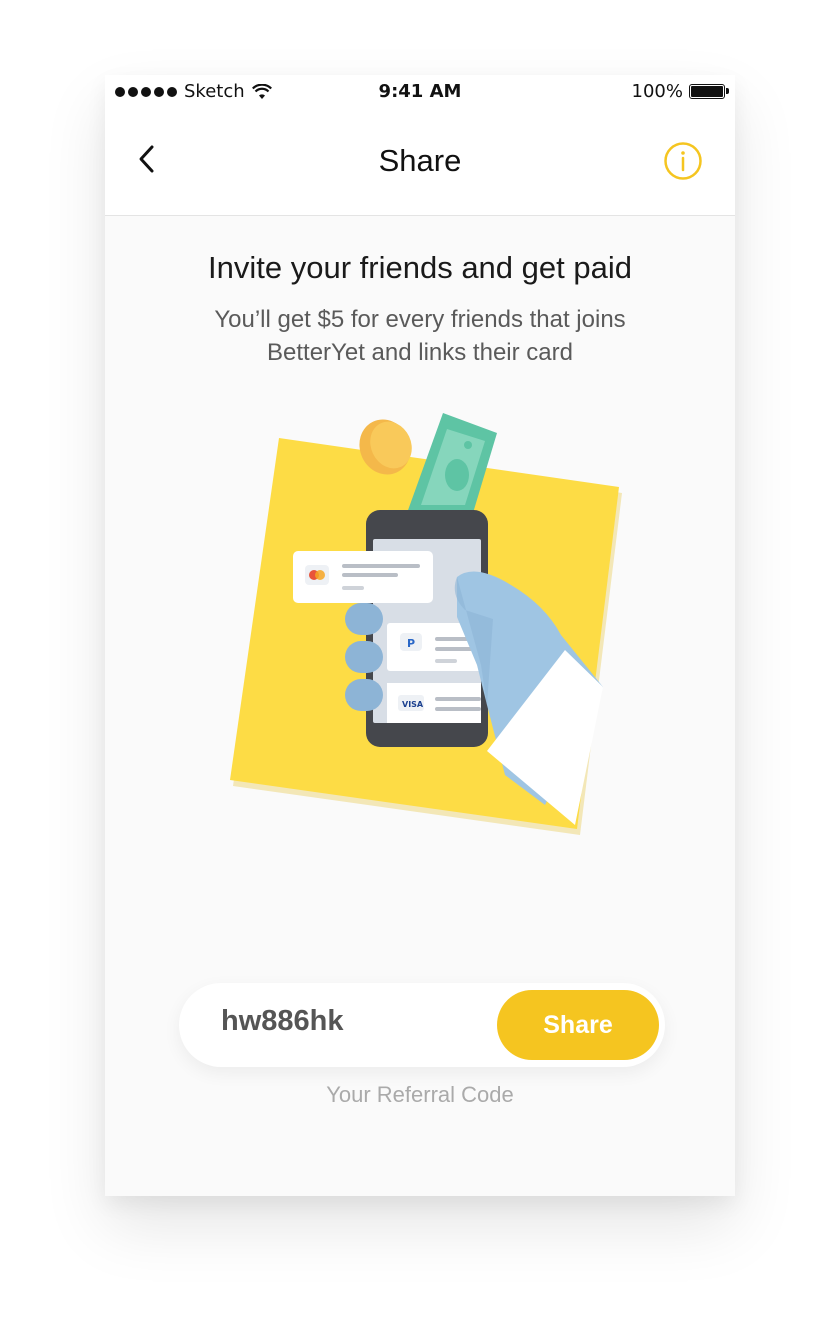 The width and height of the screenshot is (840, 1332). I want to click on visa-label: VISA, so click(413, 704).